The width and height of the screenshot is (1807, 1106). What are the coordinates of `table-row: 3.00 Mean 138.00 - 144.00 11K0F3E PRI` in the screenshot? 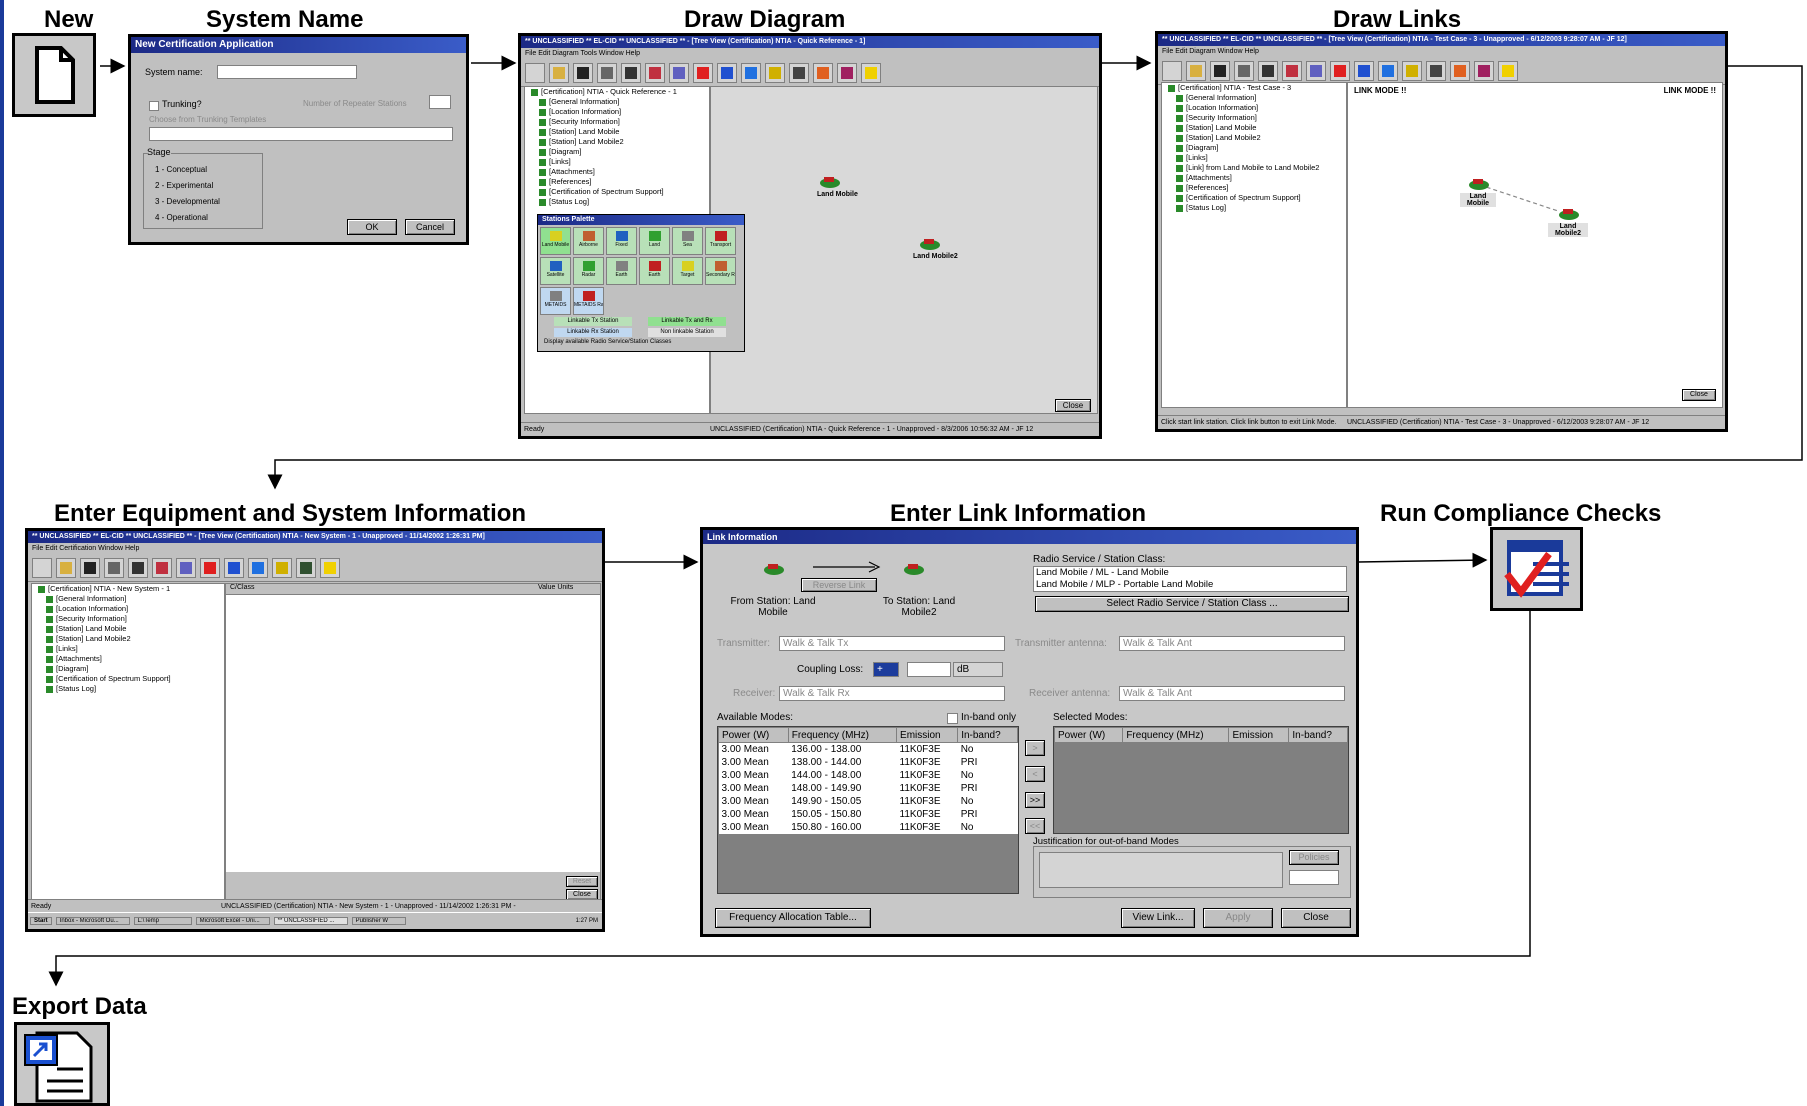 It's located at (868, 762).